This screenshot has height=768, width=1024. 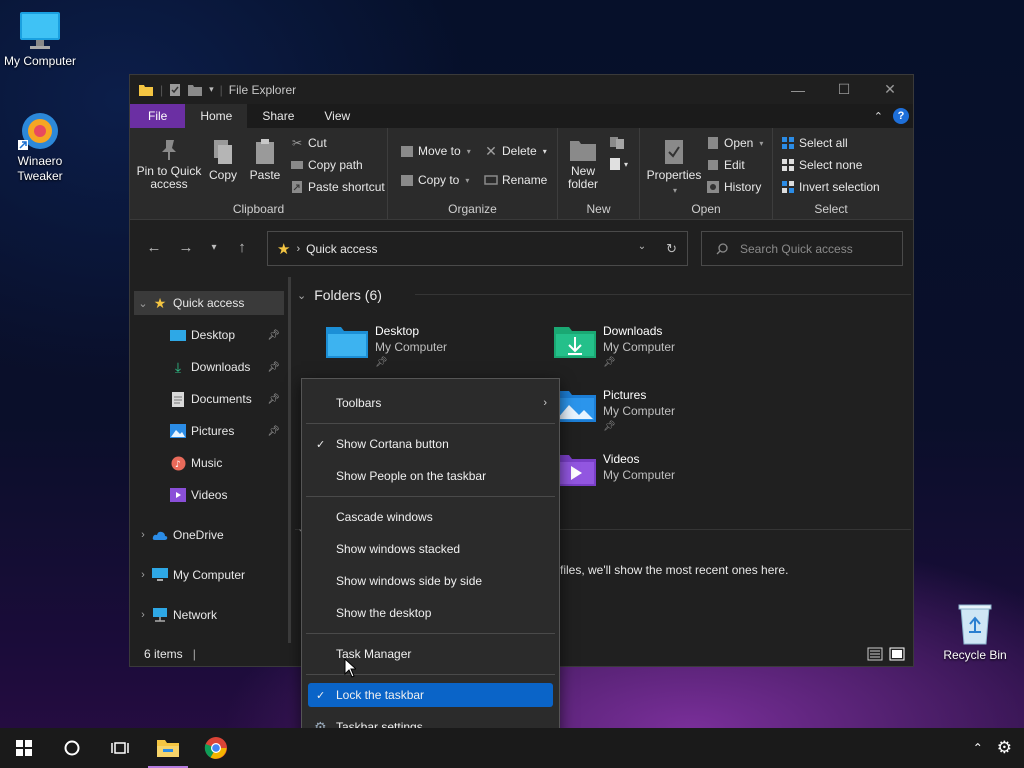 I want to click on menu-item-show-windows-stacked: Show windows stacked, so click(x=430, y=549).